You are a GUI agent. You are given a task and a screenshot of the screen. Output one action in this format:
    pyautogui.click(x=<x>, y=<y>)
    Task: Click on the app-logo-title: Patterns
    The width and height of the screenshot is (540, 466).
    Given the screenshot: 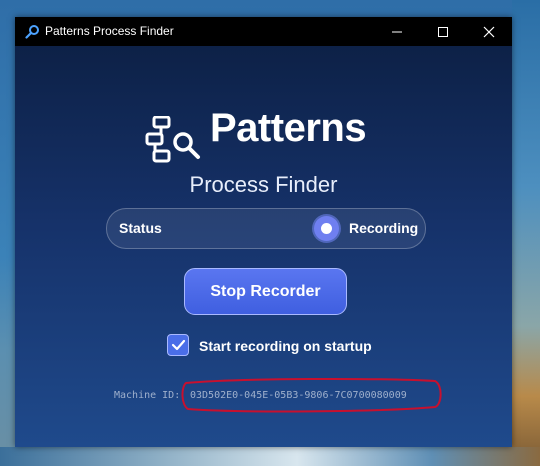 What is the action you would take?
    pyautogui.click(x=288, y=128)
    